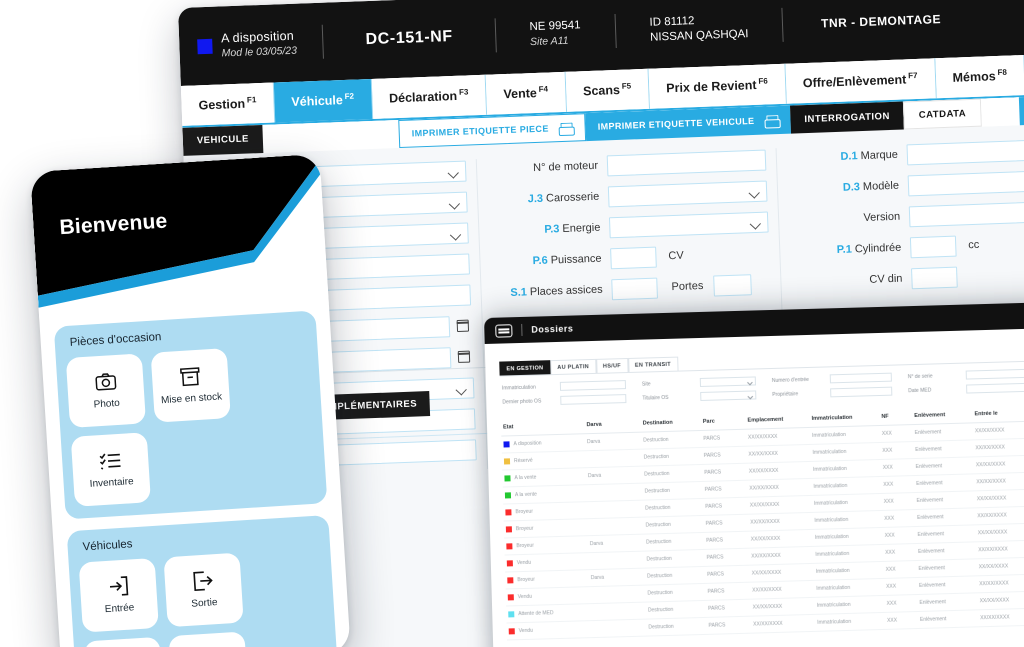  Describe the element at coordinates (573, 366) in the screenshot. I see `dossiers-tab-au-platin: AU PLATIN` at that location.